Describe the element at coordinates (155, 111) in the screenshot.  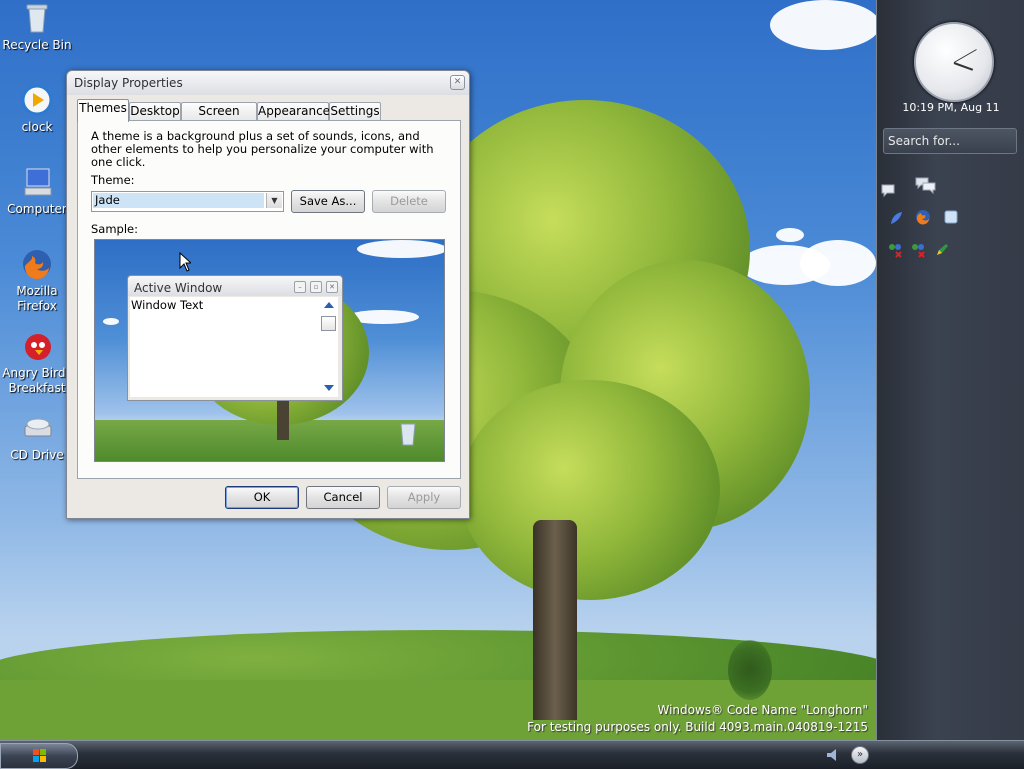
I see `tab-desktop: Desktop` at that location.